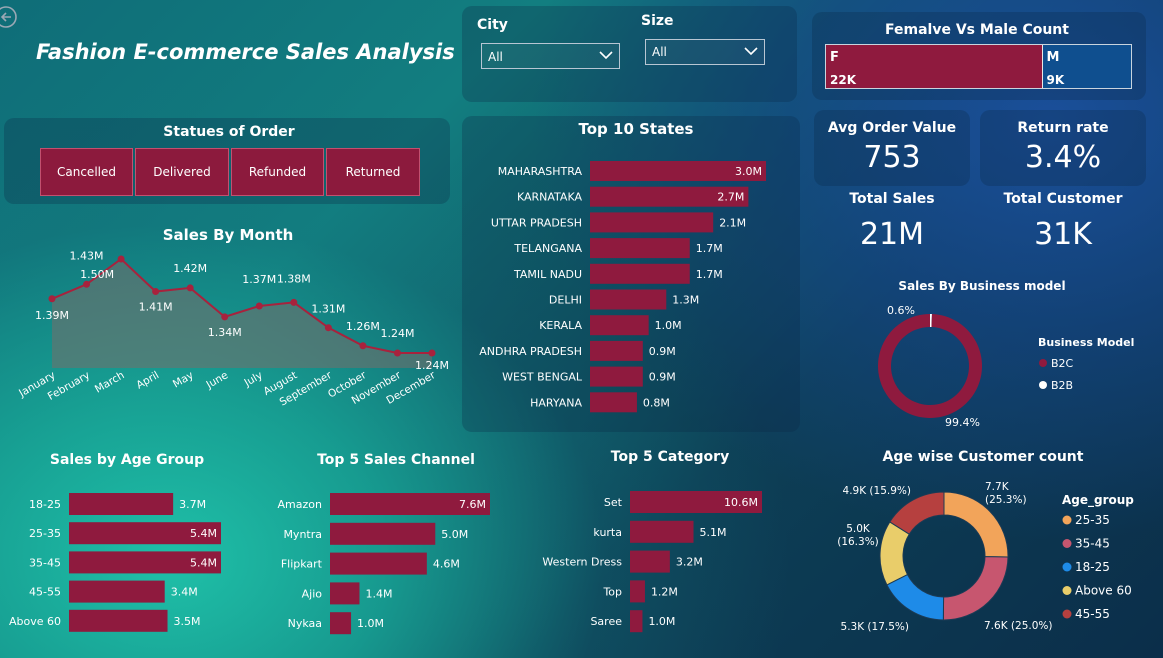 The height and width of the screenshot is (658, 1163). Describe the element at coordinates (858, 542) in the screenshot. I see `age-customer-data-label: (16.3%)` at that location.